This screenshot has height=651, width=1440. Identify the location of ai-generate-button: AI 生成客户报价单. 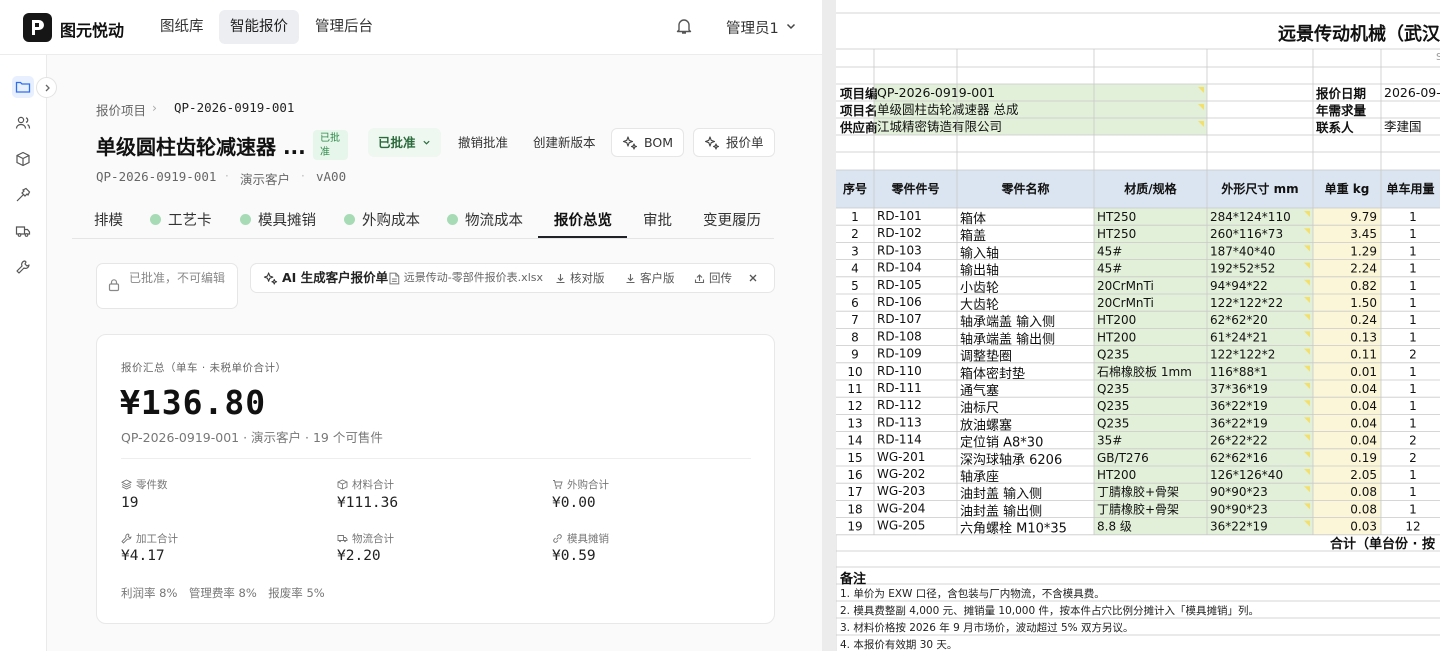
(325, 278).